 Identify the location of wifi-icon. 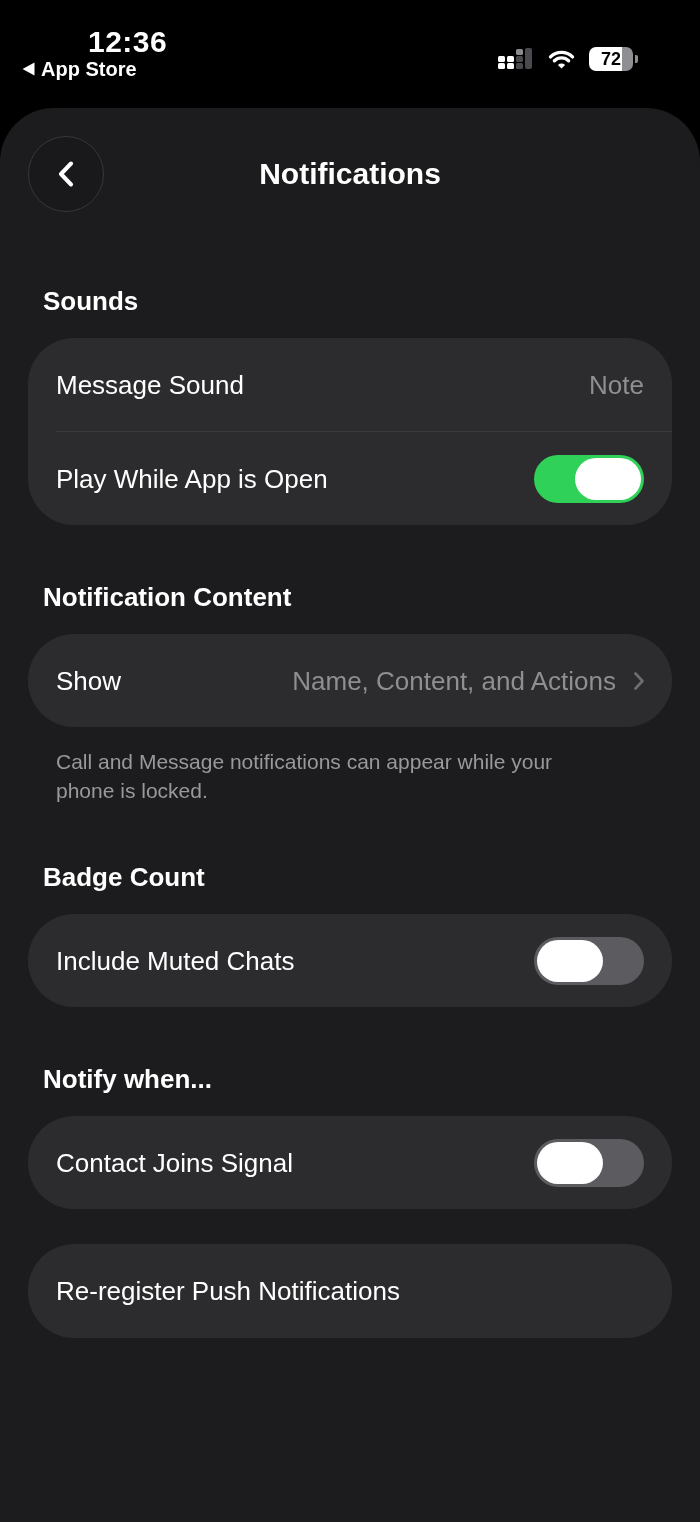
(561, 59).